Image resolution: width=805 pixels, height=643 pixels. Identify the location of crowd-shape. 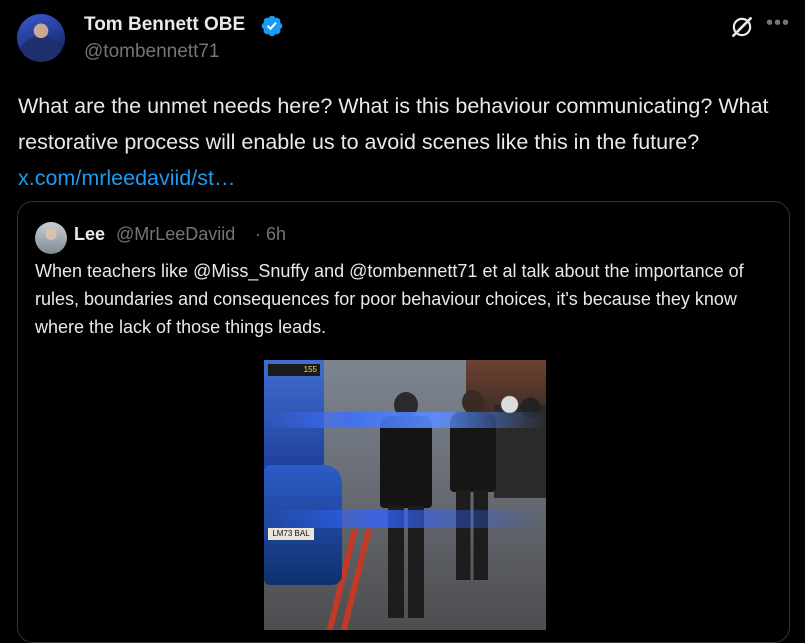
(520, 443).